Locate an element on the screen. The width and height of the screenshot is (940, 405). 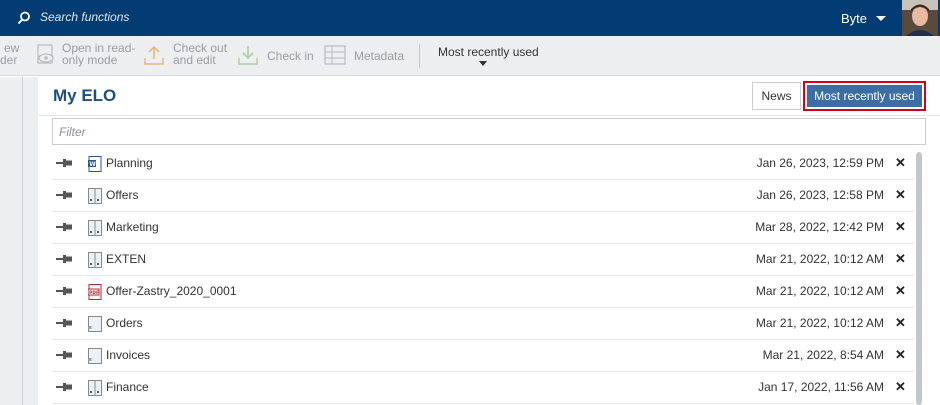
filter-input: Filter is located at coordinates (489, 131).